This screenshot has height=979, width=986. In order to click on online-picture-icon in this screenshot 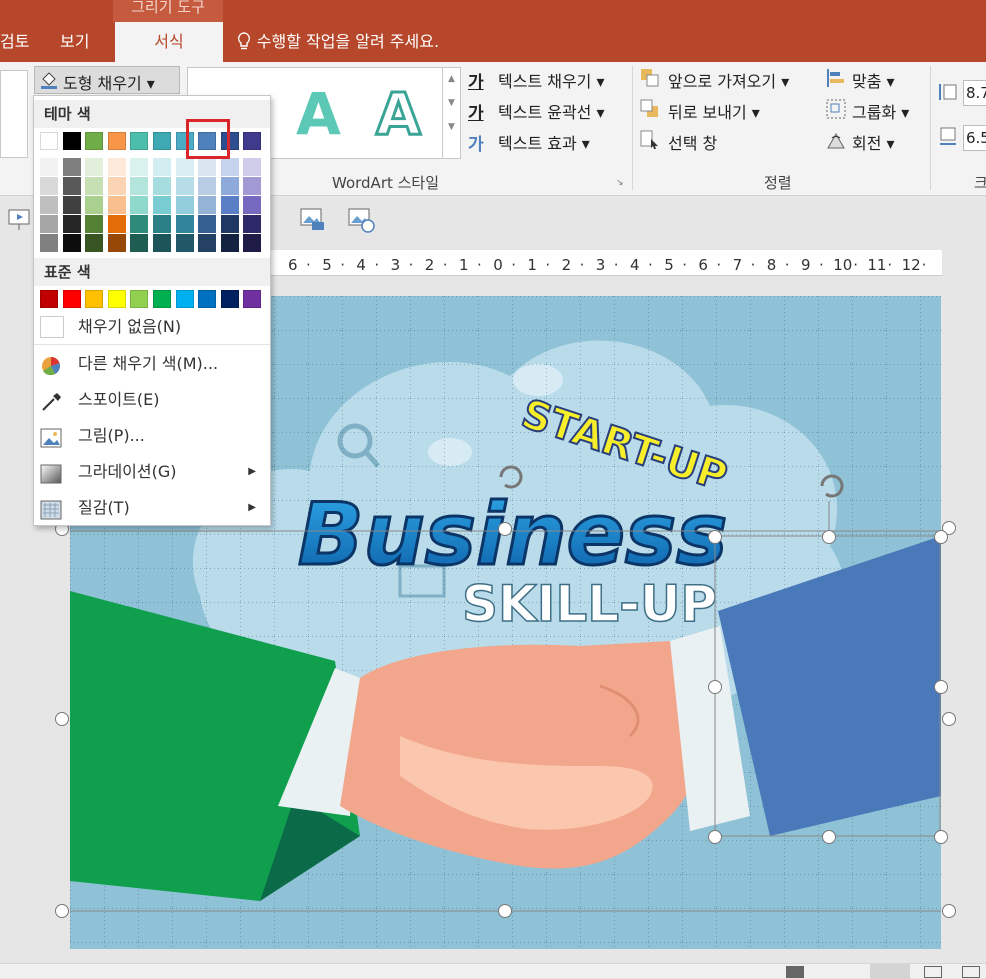, I will do `click(361, 220)`.